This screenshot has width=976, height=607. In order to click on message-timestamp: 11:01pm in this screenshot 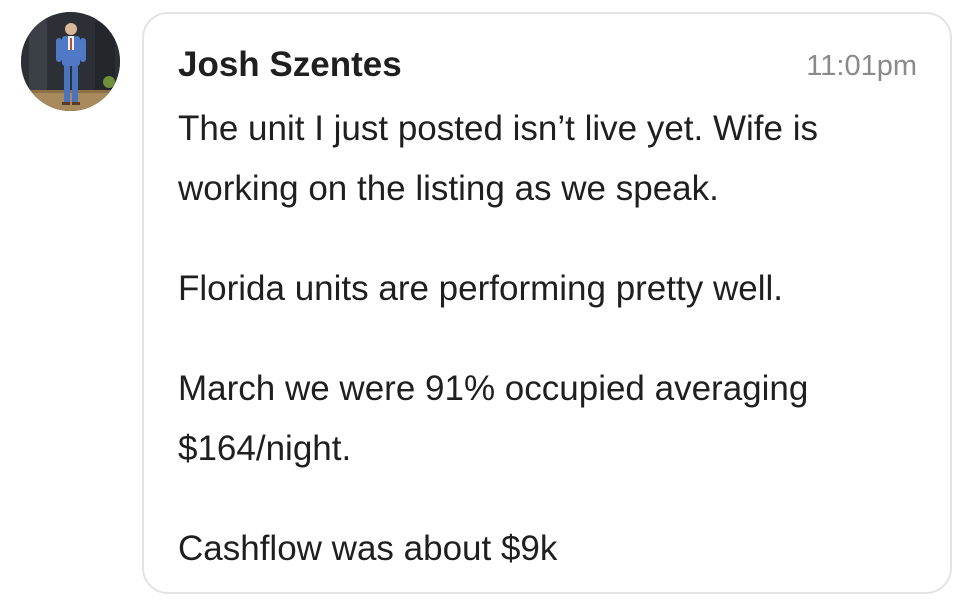, I will do `click(861, 66)`.